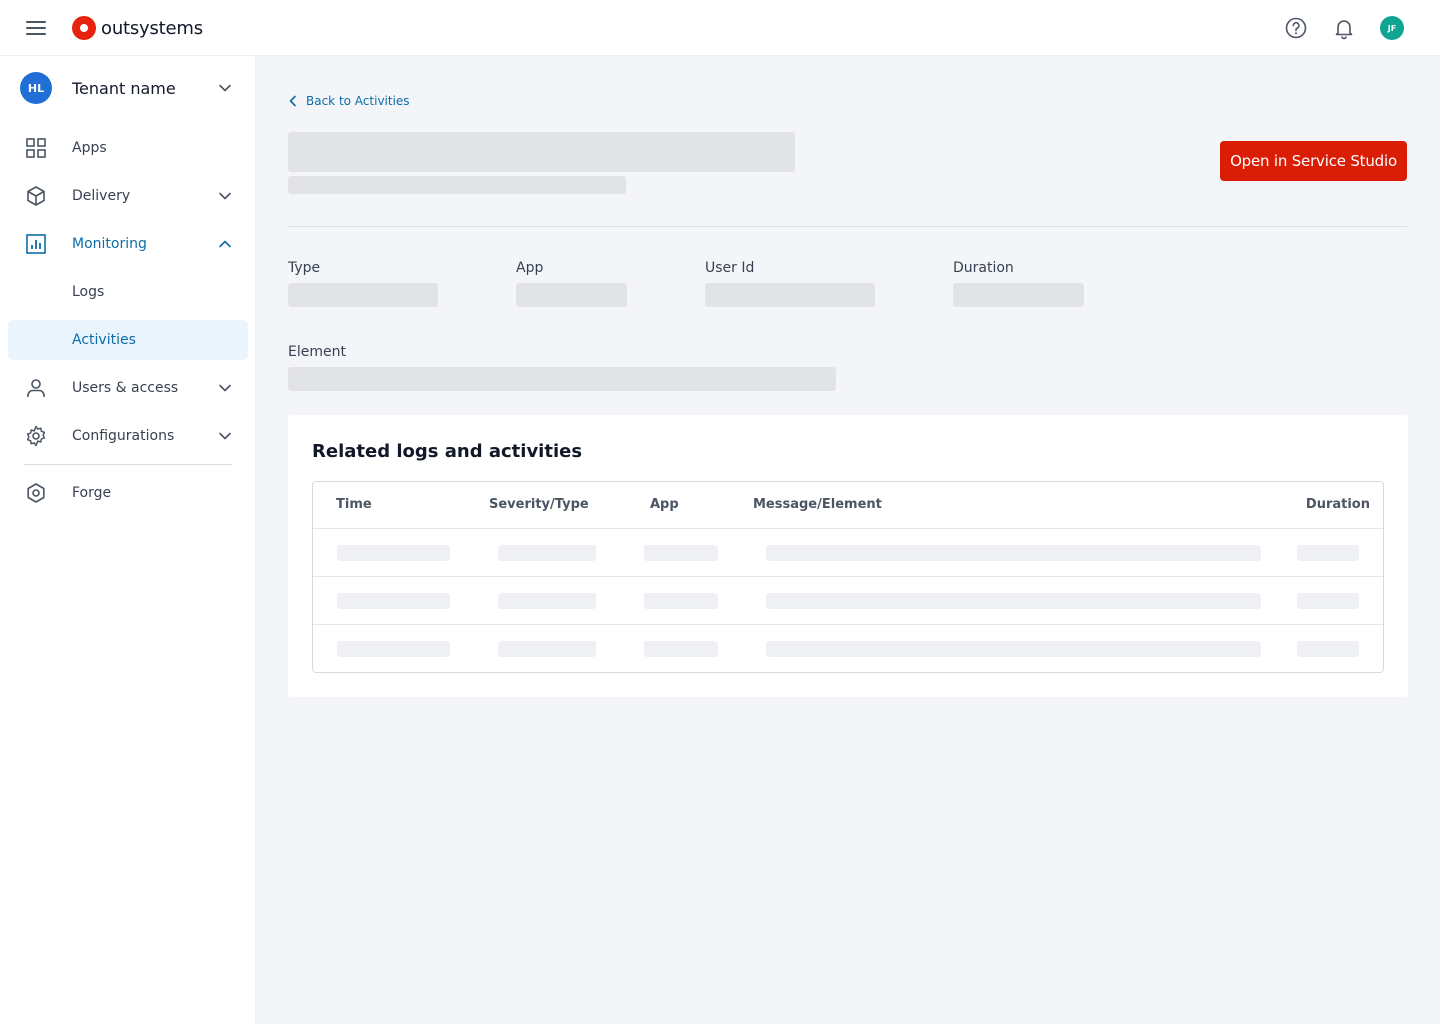 The width and height of the screenshot is (1440, 1024). What do you see at coordinates (983, 268) in the screenshot?
I see `duration-label: Duration` at bounding box center [983, 268].